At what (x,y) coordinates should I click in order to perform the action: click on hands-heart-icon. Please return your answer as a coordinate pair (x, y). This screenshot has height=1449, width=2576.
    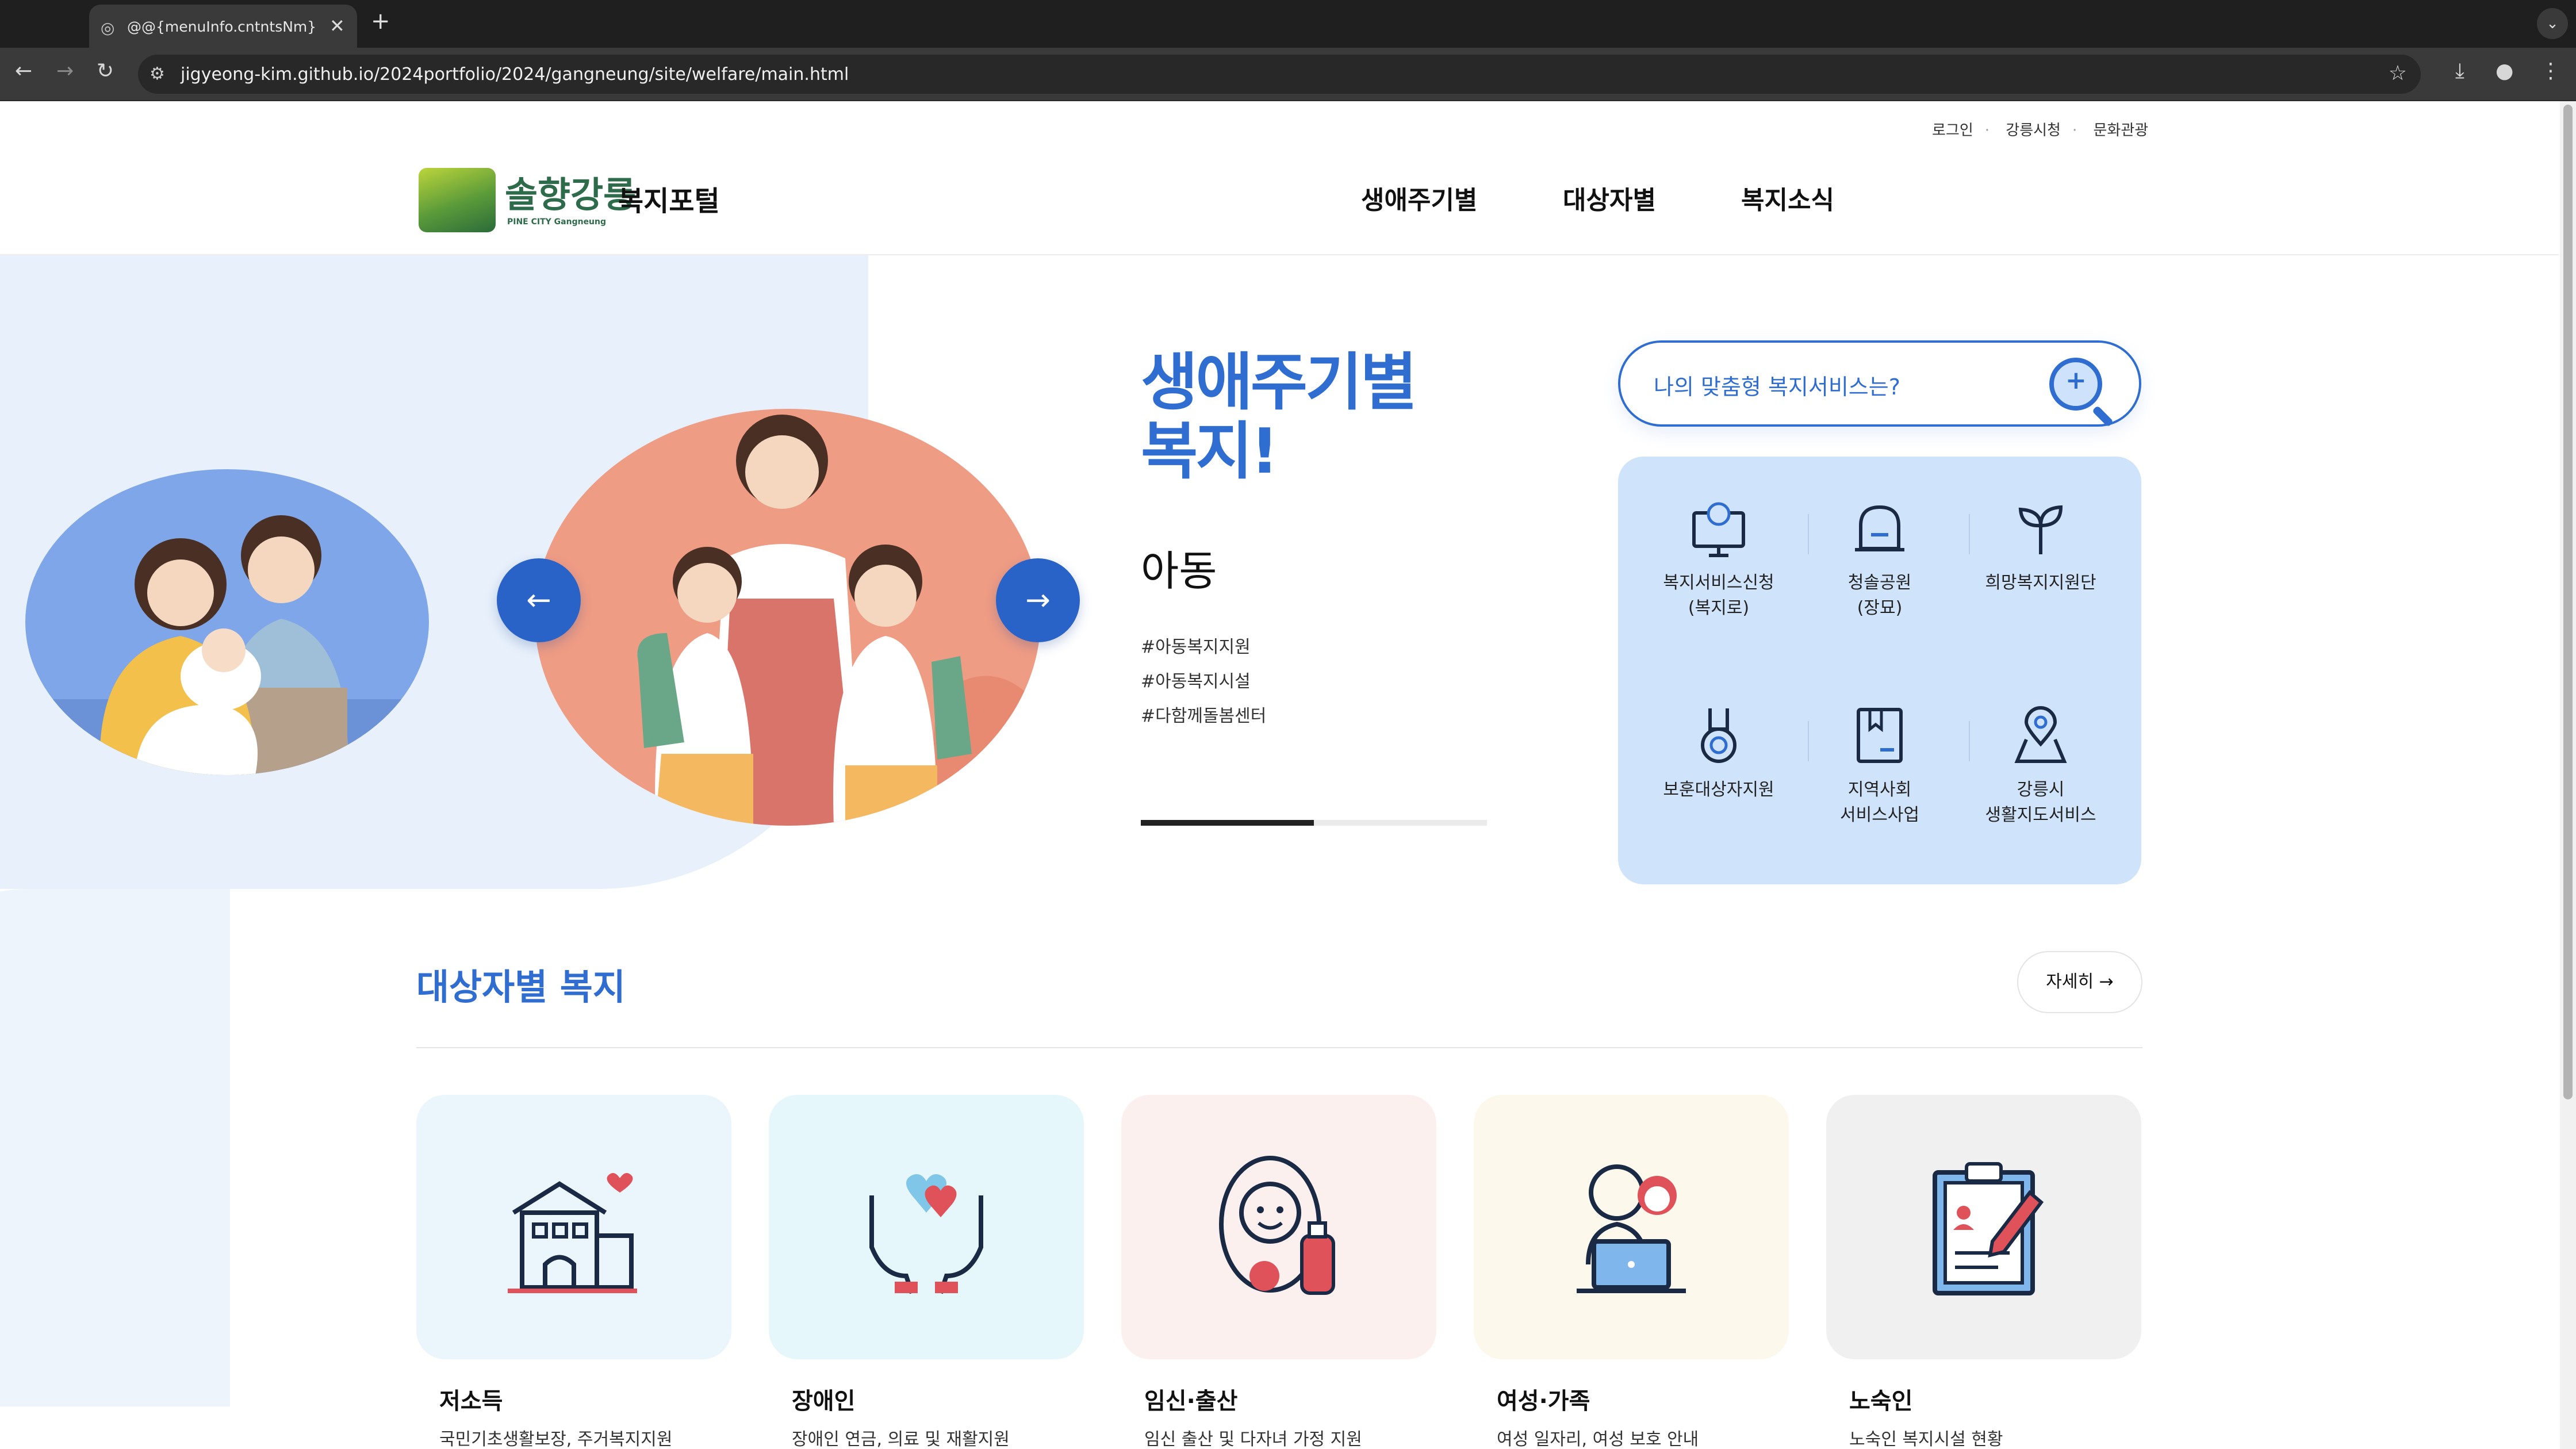
    Looking at the image, I should click on (926, 1234).